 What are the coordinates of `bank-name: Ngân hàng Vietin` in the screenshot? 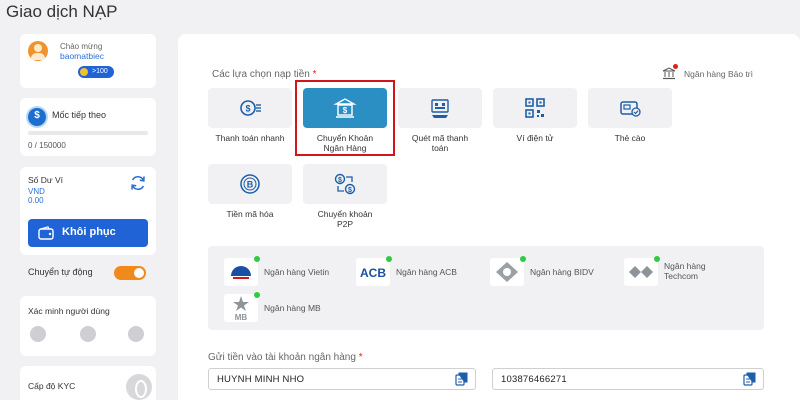 It's located at (297, 272).